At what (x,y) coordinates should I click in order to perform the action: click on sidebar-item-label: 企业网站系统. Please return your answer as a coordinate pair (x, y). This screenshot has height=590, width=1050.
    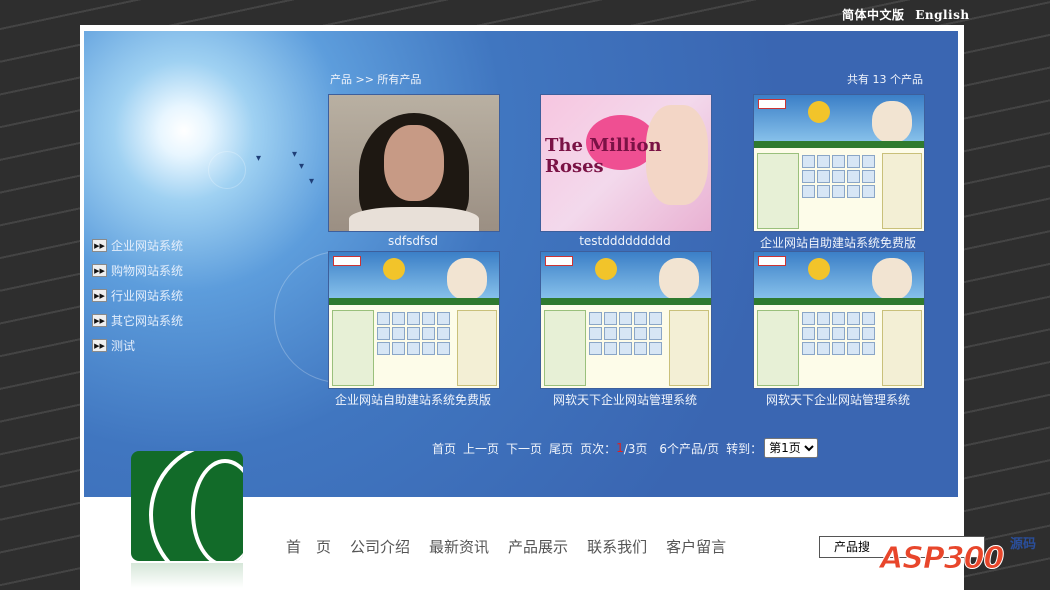
    Looking at the image, I should click on (147, 246).